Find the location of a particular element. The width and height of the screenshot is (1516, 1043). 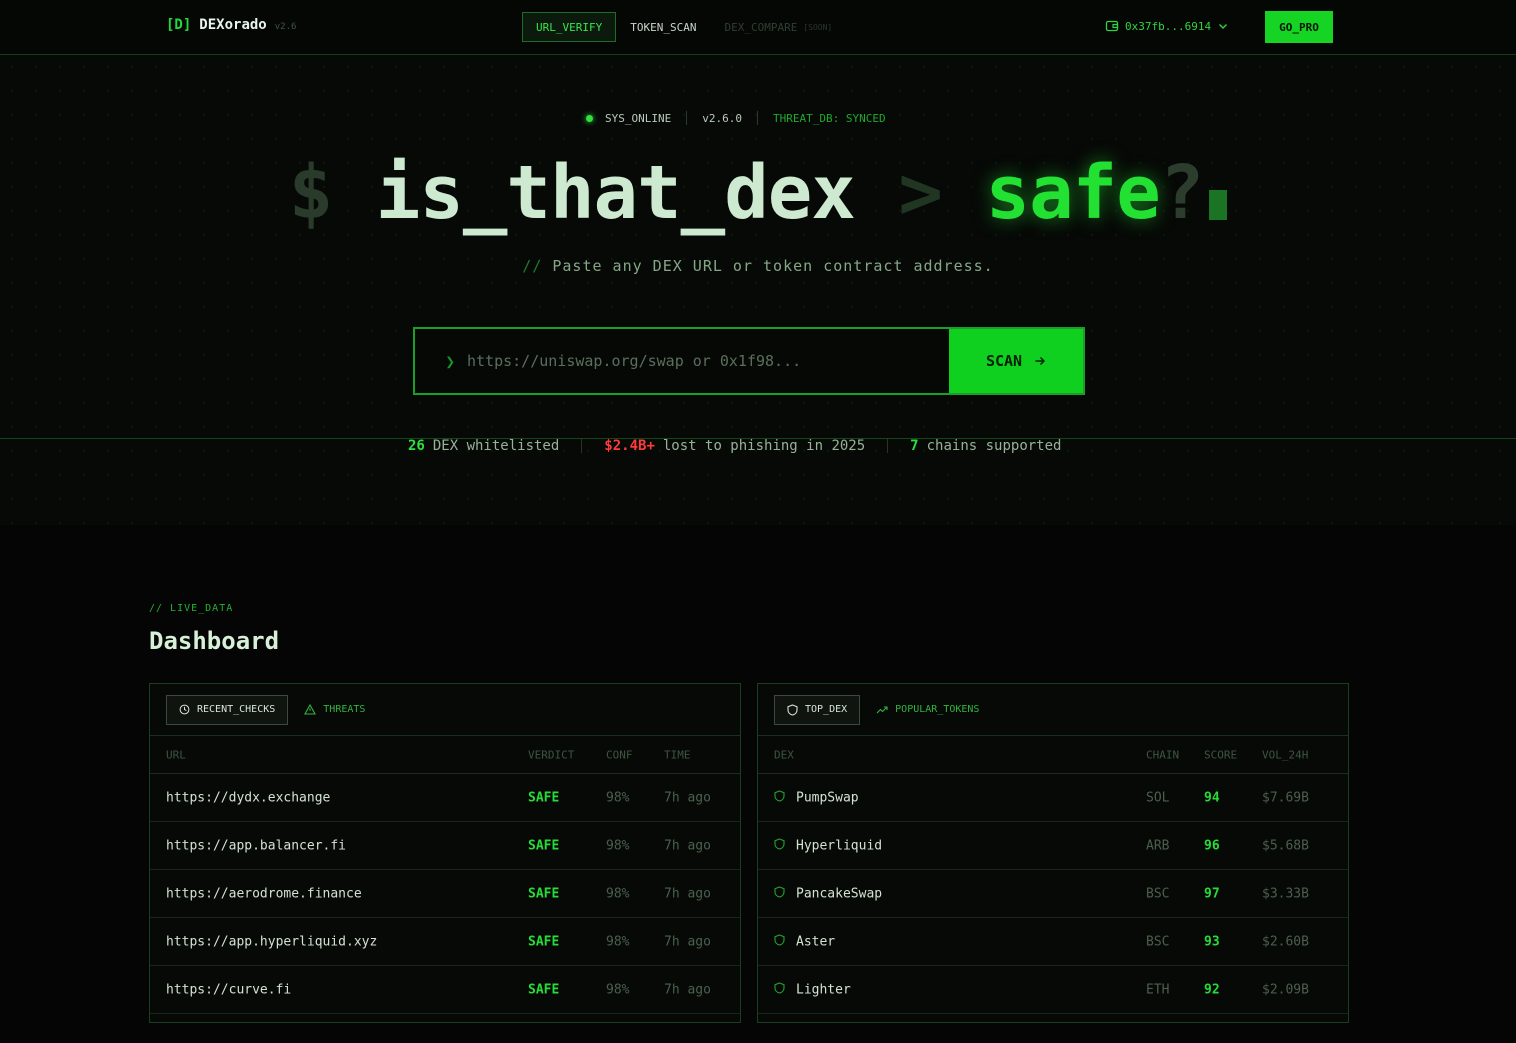

nav-dex-compare: DEX_COMPARE [SOON] is located at coordinates (778, 27).